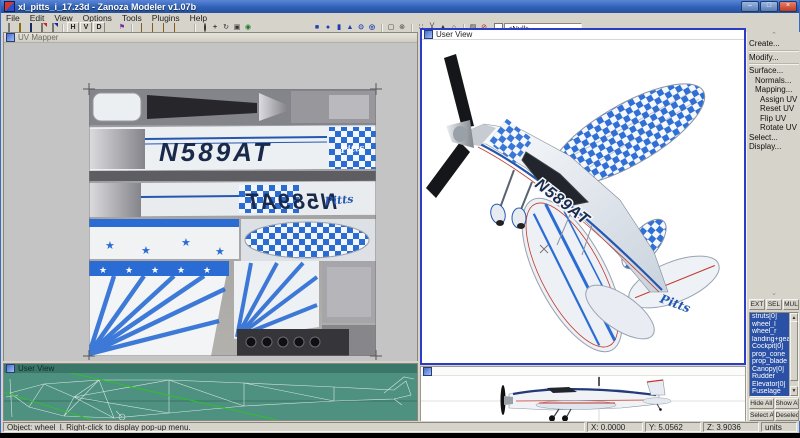  What do you see at coordinates (402, 27) in the screenshot?
I see `circle-select-icon: ⊚` at bounding box center [402, 27].